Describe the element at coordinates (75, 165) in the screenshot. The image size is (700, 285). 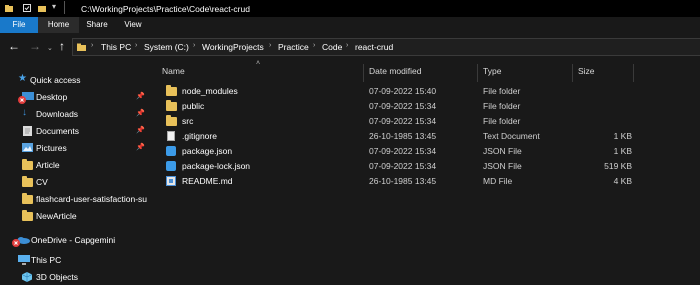
I see `nav-item-article: Article` at that location.